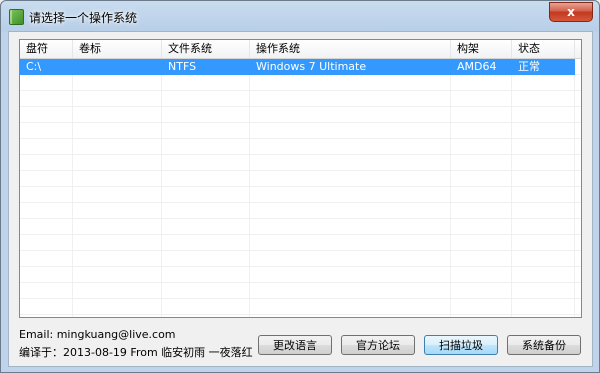  Describe the element at coordinates (350, 49) in the screenshot. I see `column-header-os: 操作系统` at that location.